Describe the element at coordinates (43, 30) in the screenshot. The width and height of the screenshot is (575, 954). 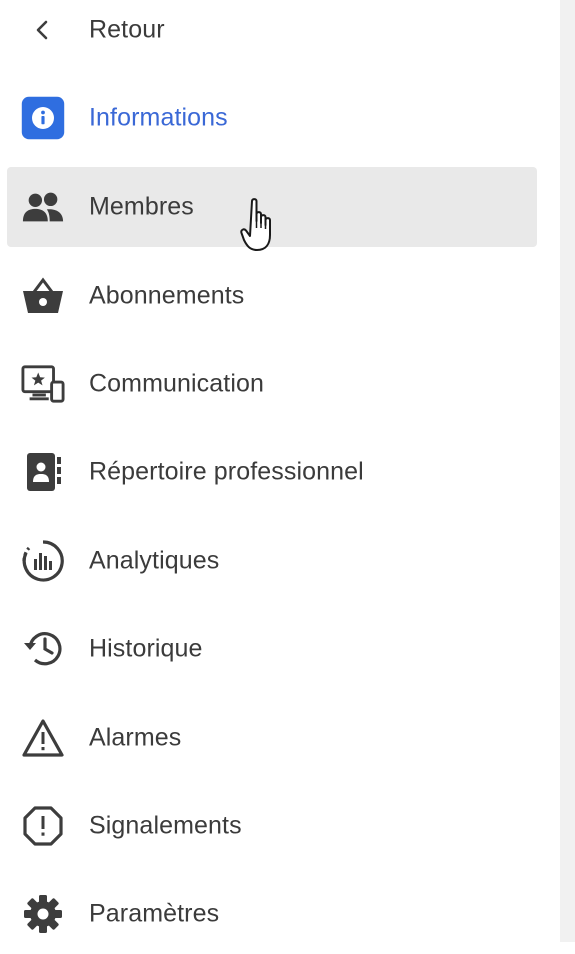
I see `chevron-left-icon` at that location.